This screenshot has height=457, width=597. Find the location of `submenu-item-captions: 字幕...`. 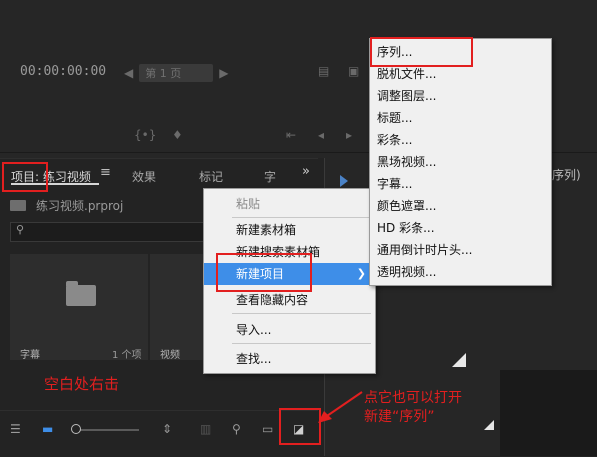

submenu-item-captions: 字幕... is located at coordinates (460, 184).